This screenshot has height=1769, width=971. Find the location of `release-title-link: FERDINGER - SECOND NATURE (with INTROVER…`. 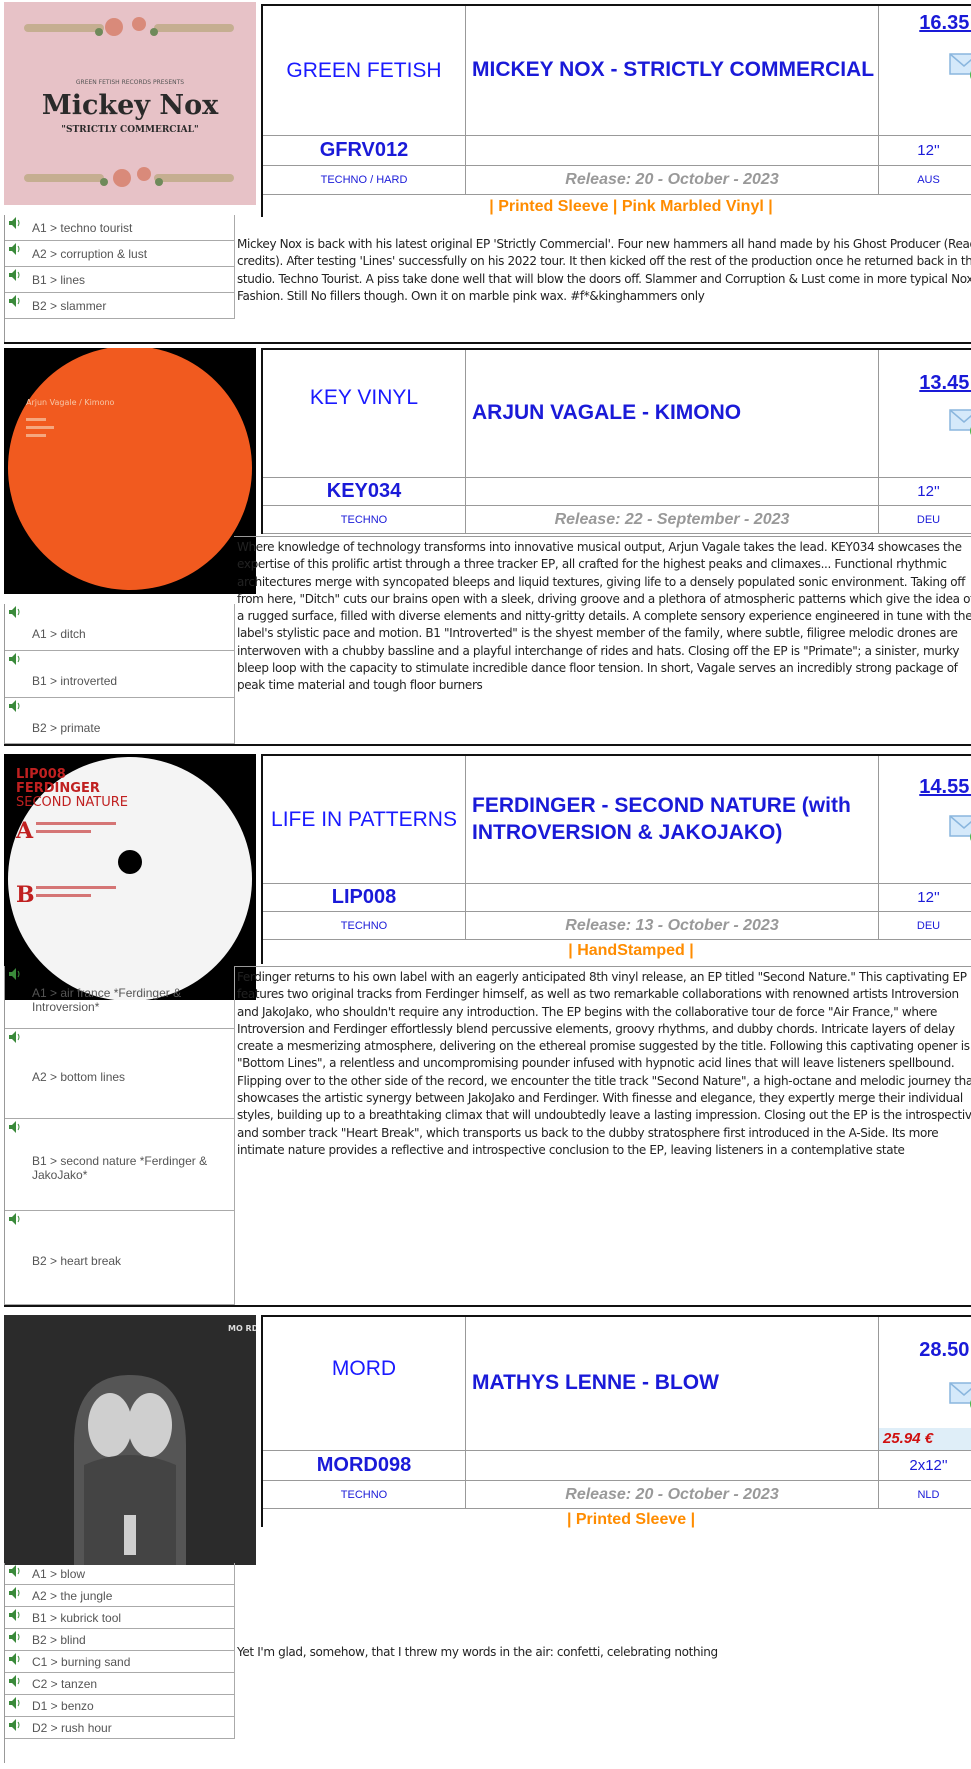

release-title-link: FERDINGER - SECOND NATURE (with INTROVER… is located at coordinates (672, 820).